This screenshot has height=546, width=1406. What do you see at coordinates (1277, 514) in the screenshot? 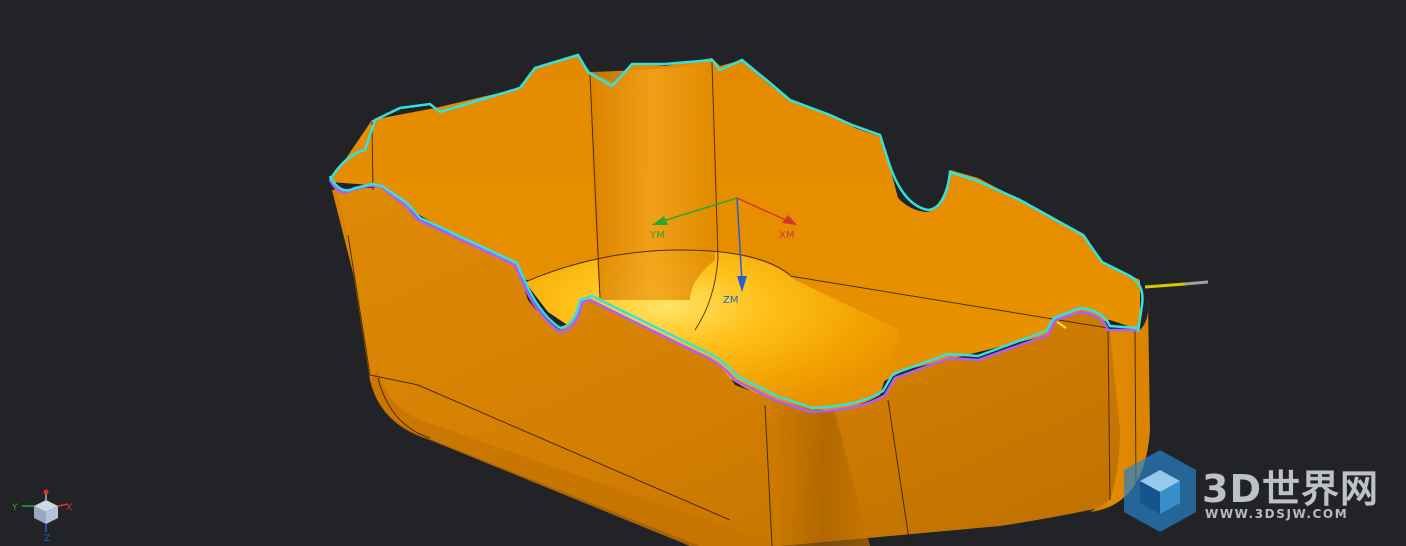
I see `watermark-url: WWW.3DSJW.COM` at bounding box center [1277, 514].